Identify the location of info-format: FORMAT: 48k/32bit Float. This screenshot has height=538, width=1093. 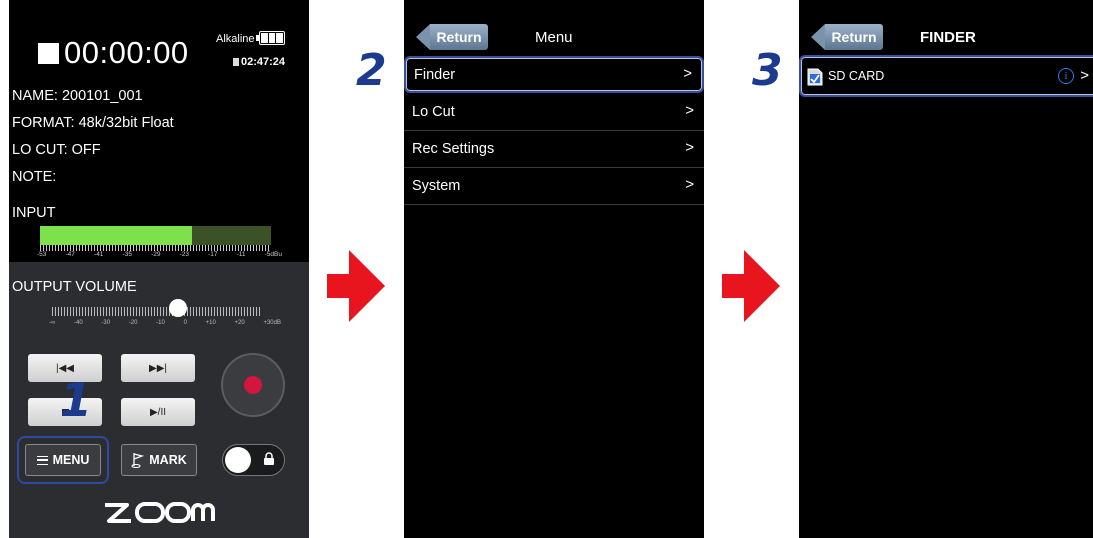
(93, 123).